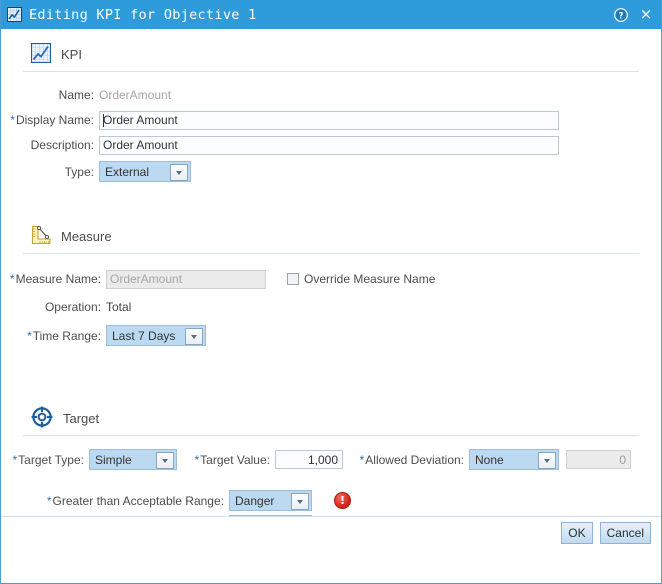  Describe the element at coordinates (331, 95) in the screenshot. I see `field-row-name: Name: OrderAmount` at that location.